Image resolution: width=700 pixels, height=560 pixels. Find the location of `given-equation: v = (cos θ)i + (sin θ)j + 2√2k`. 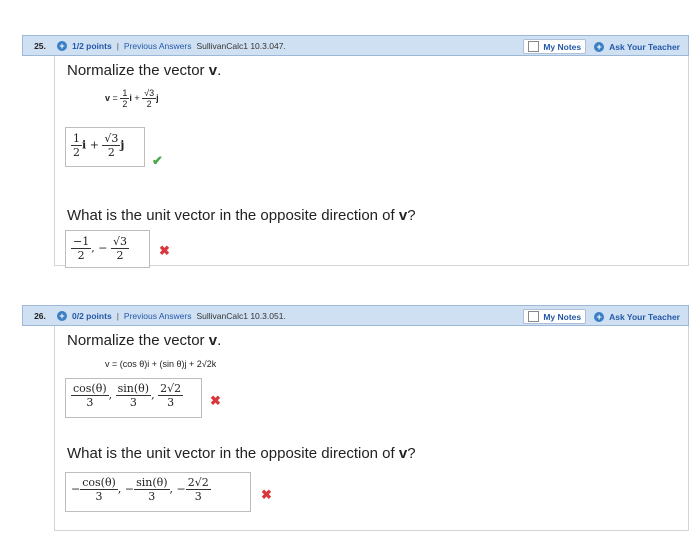

given-equation: v = (cos θ)i + (sin θ)j + 2√2k is located at coordinates (160, 364).